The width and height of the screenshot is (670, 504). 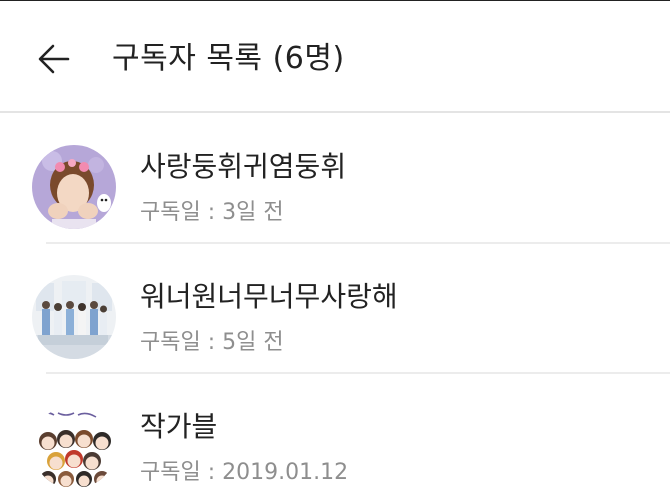 I want to click on subscribe-date: 구독일 : 3일 전, so click(x=212, y=212).